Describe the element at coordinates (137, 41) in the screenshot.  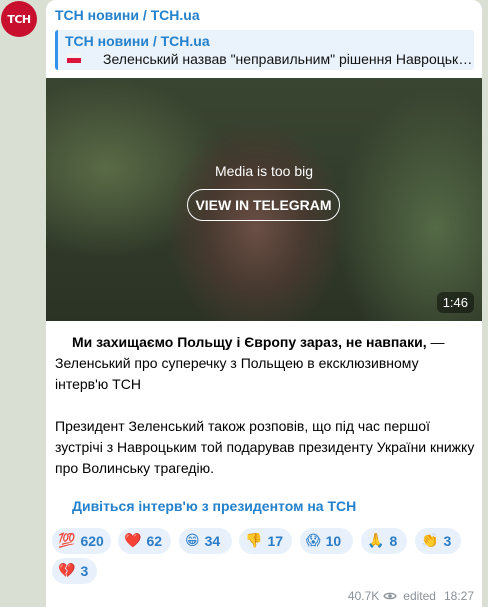
I see `reply-title: ТСН новини / TCH.ua` at that location.